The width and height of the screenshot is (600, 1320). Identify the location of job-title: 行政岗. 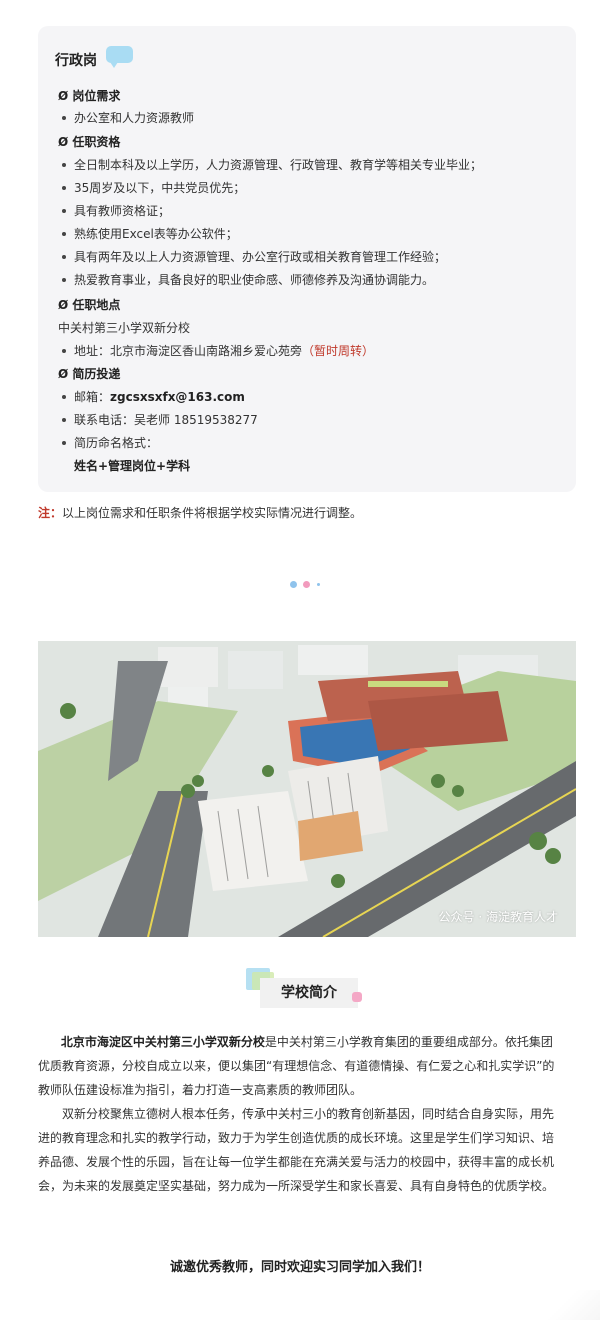
(76, 61).